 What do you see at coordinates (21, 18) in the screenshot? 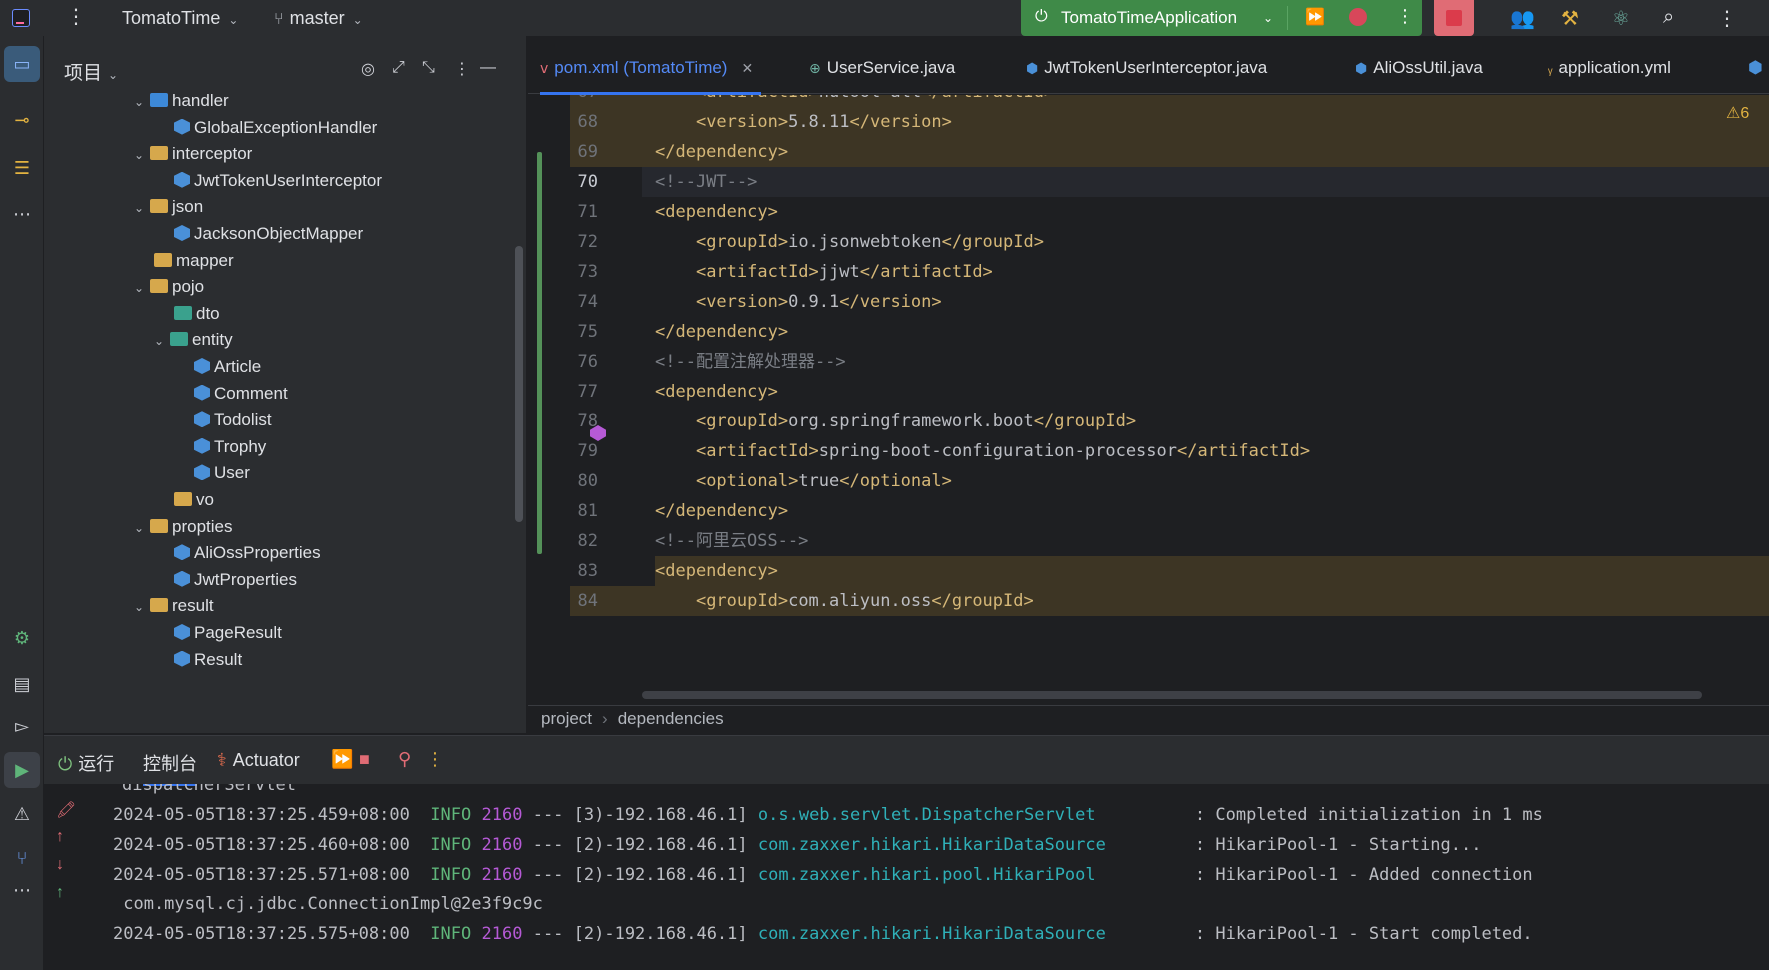
I see `ide-logo-icon` at bounding box center [21, 18].